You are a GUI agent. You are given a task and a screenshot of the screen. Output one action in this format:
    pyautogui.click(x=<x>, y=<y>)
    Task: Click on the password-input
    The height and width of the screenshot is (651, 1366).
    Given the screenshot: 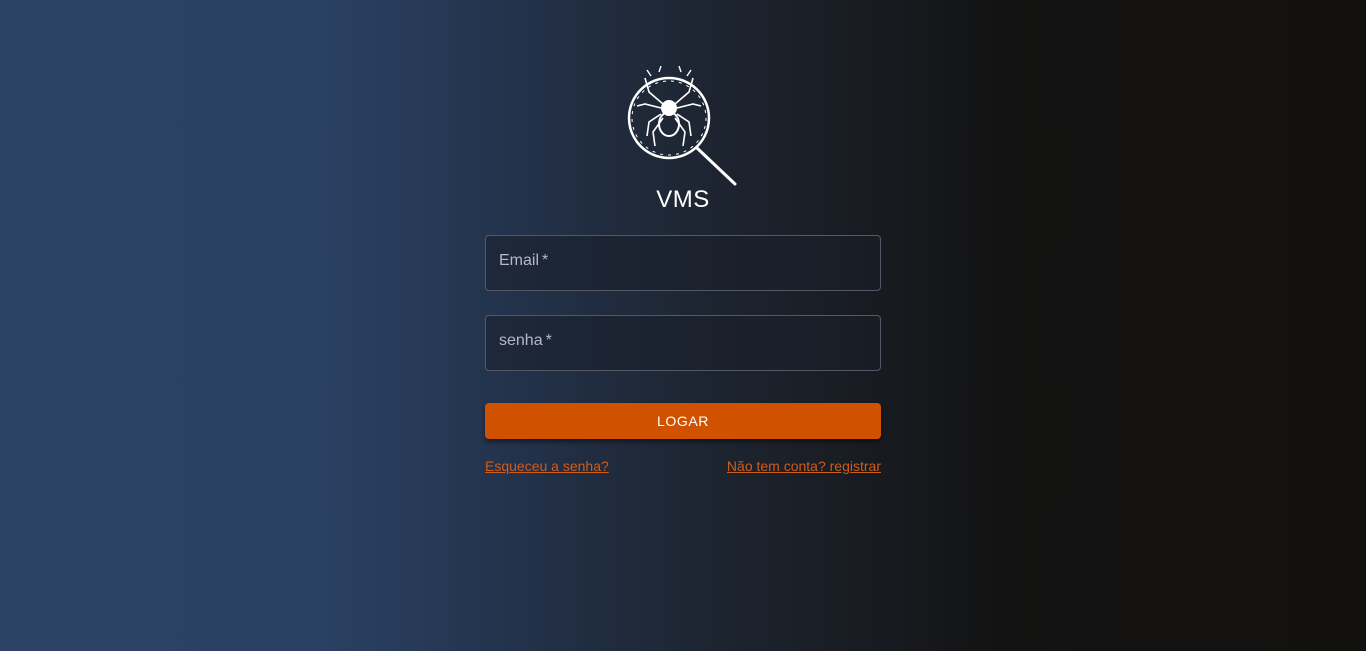 What is the action you would take?
    pyautogui.click(x=683, y=343)
    